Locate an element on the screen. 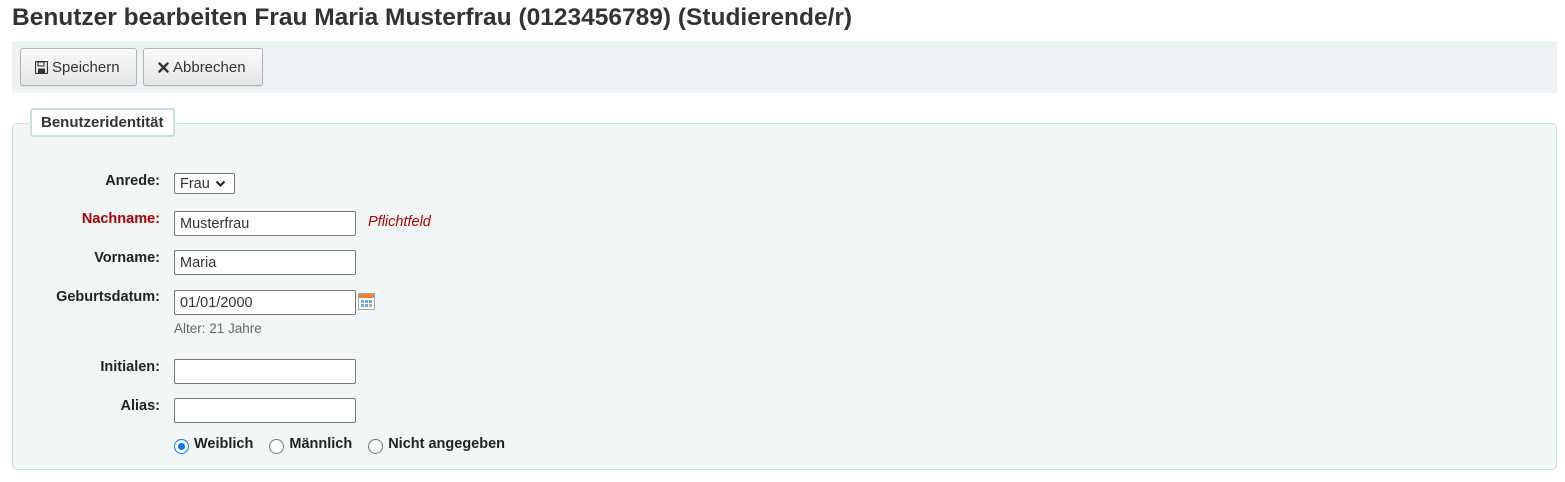  alias-label: Alias: is located at coordinates (140, 406).